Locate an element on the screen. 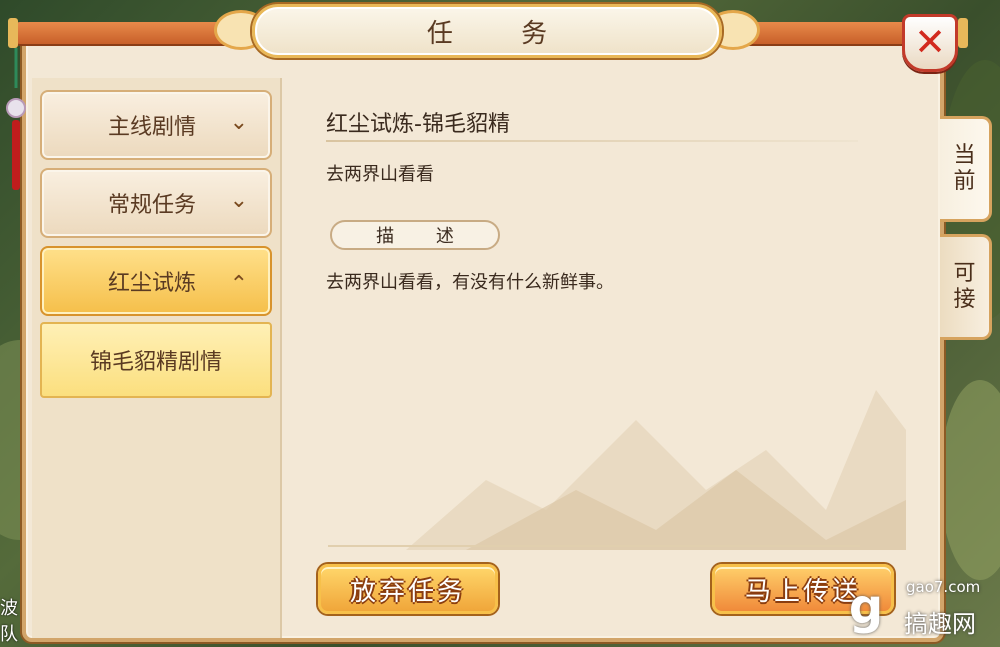  game-edge-text: 波 is located at coordinates (9, 608).